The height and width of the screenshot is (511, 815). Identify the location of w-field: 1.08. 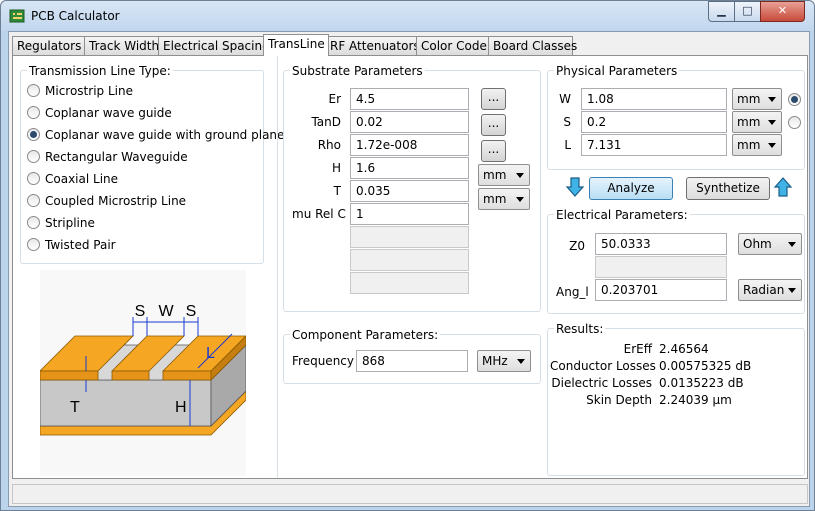
(654, 99).